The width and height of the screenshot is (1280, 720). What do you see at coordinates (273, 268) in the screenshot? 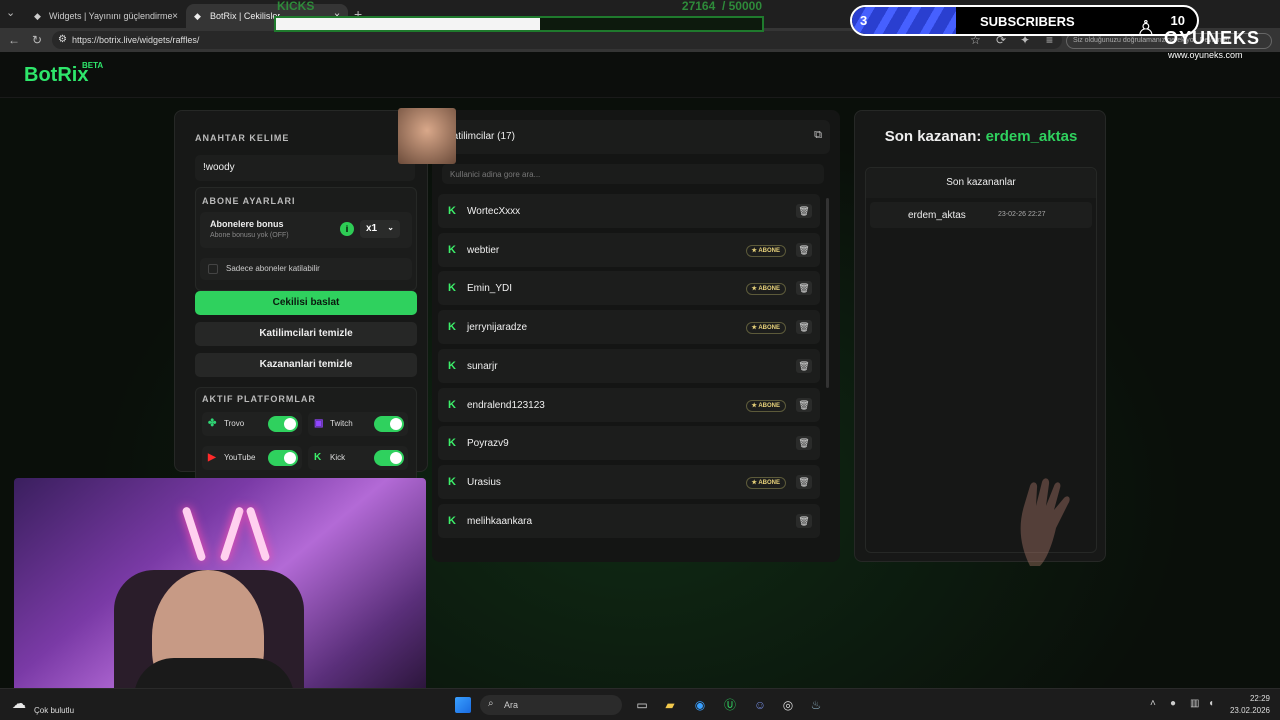
I see `only-subscribers-label: Sadece aboneler katilabilir` at bounding box center [273, 268].